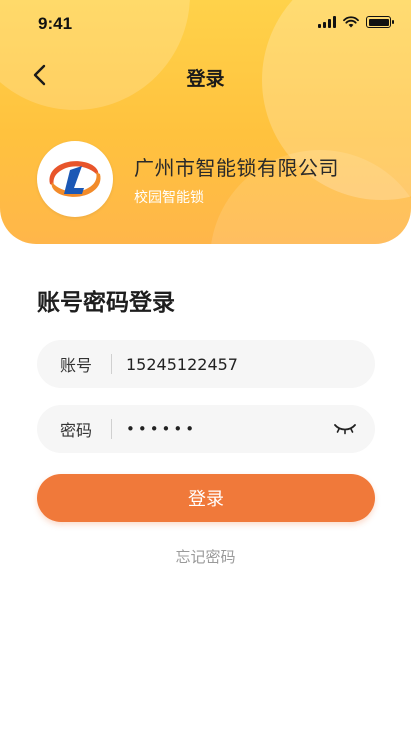 This screenshot has height=741, width=411. I want to click on forgot-password-link: 忘记密码, so click(205, 556).